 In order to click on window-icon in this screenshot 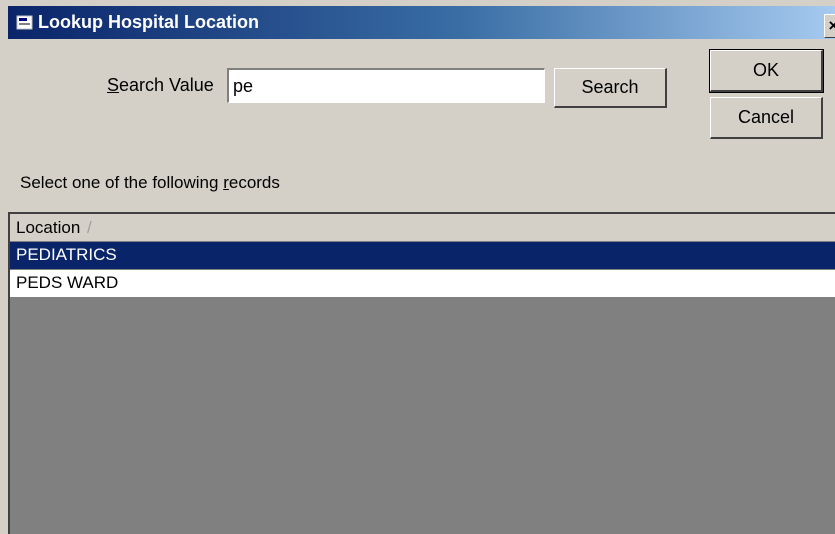, I will do `click(24, 22)`.